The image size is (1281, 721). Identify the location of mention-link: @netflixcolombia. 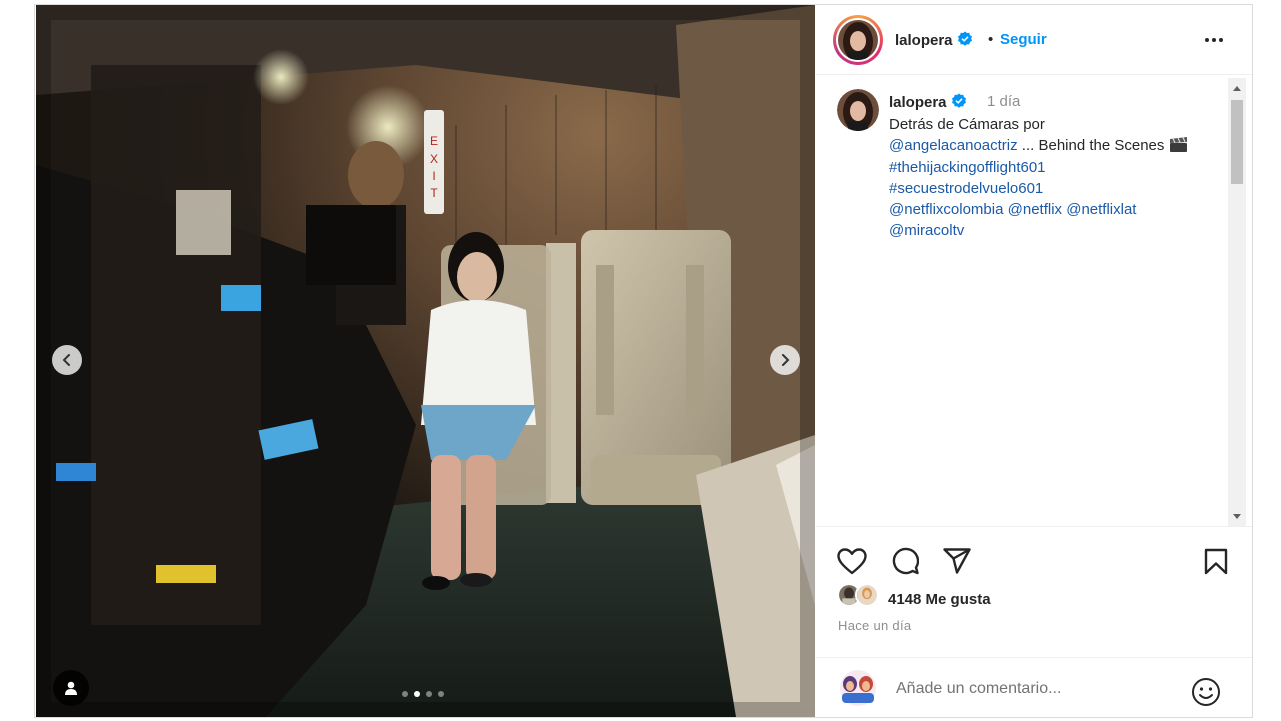
(946, 209).